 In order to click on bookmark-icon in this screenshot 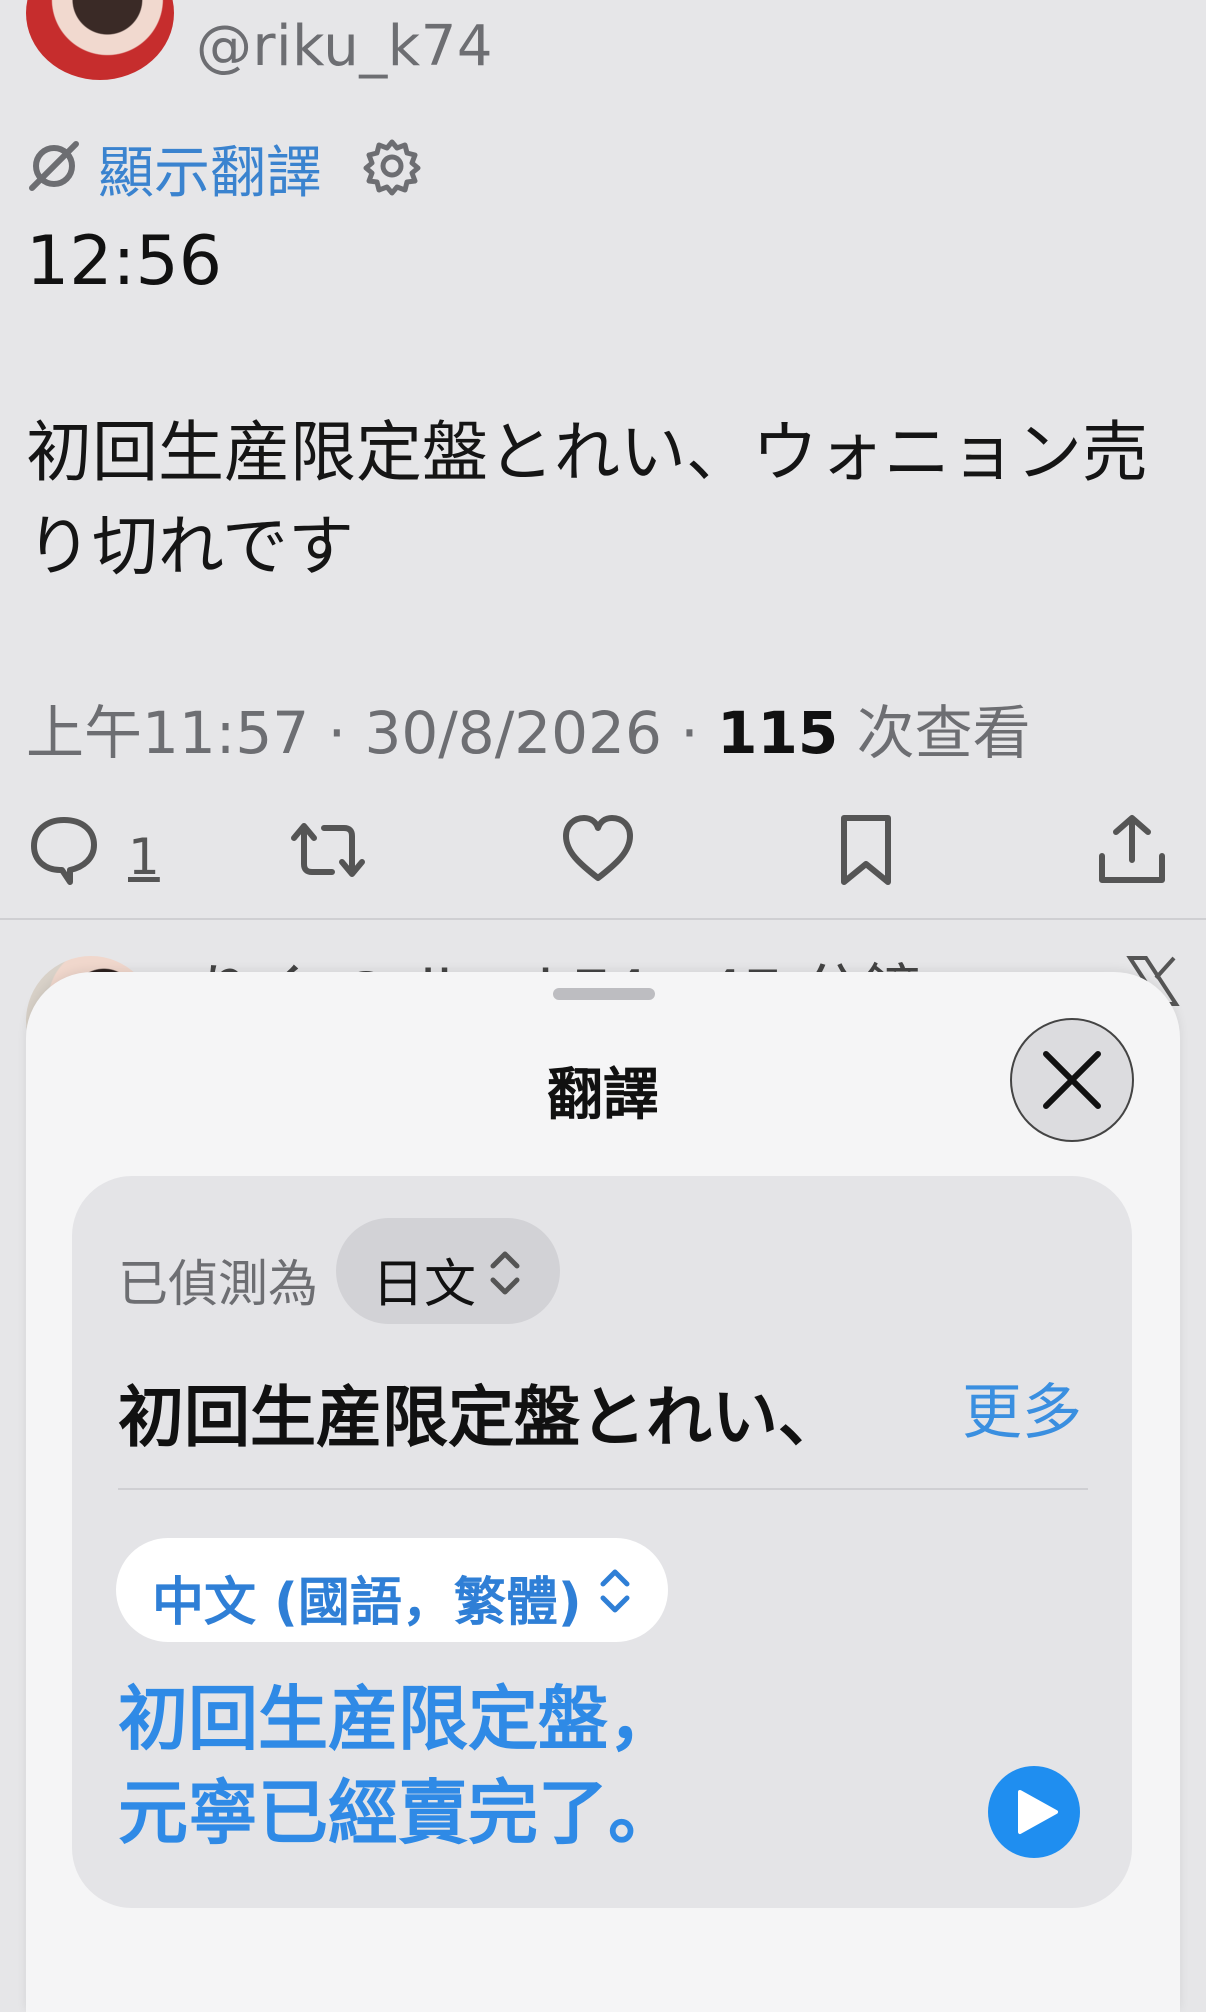, I will do `click(866, 850)`.